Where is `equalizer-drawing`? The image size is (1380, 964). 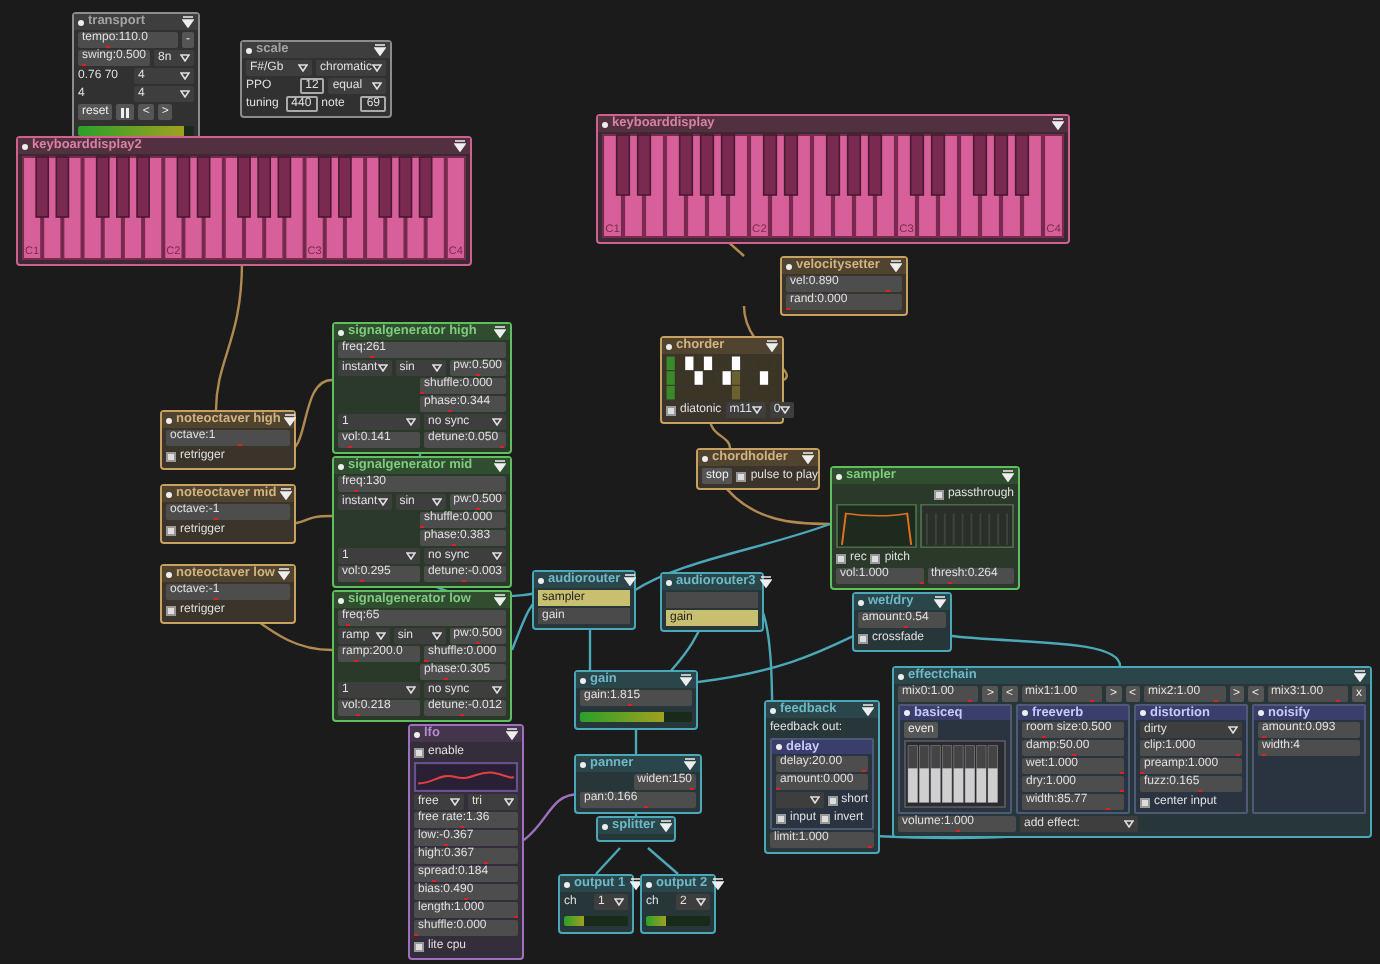 equalizer-drawing is located at coordinates (955, 774).